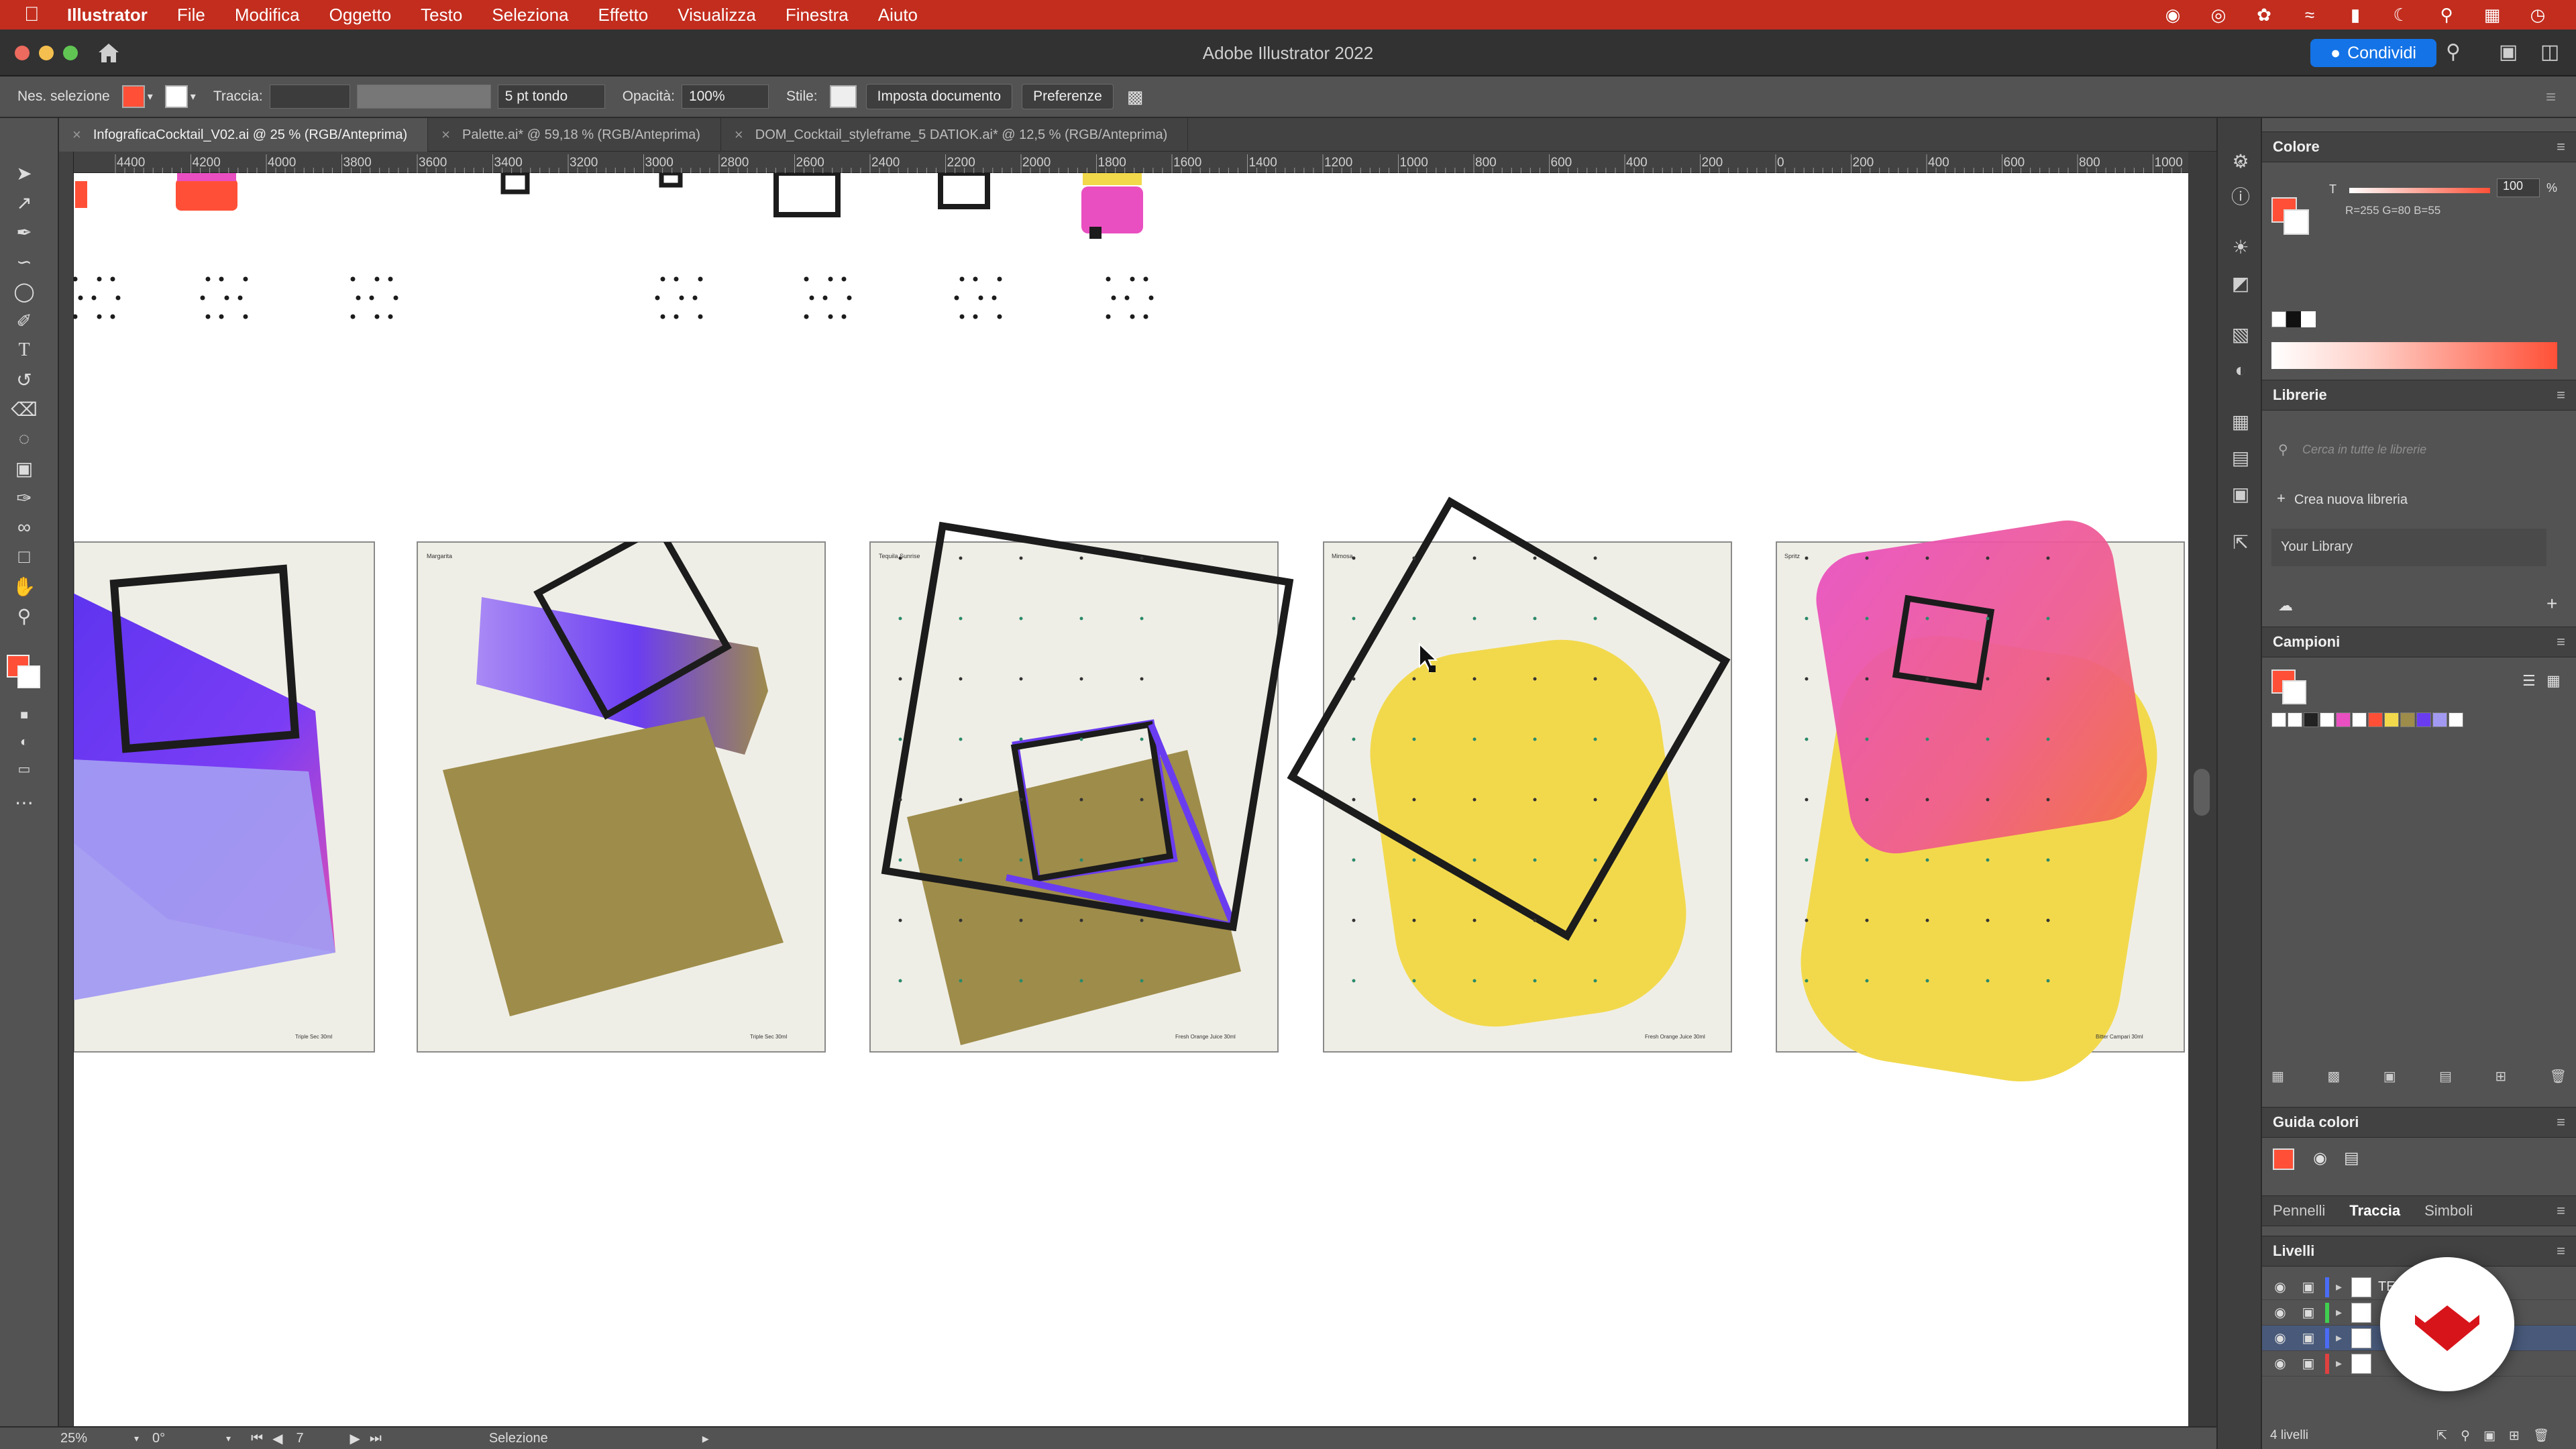  I want to click on menu-oggetto: Oggetto, so click(360, 15).